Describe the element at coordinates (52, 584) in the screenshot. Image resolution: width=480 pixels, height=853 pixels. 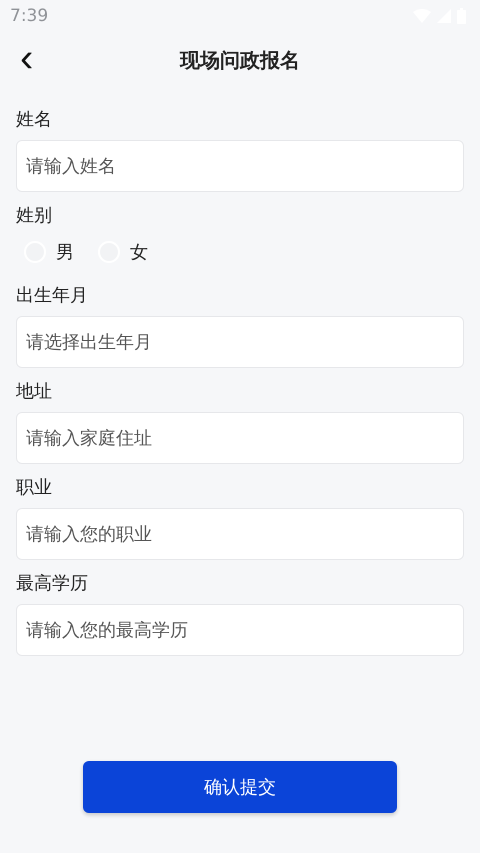
I see `field-label: 最高学历` at that location.